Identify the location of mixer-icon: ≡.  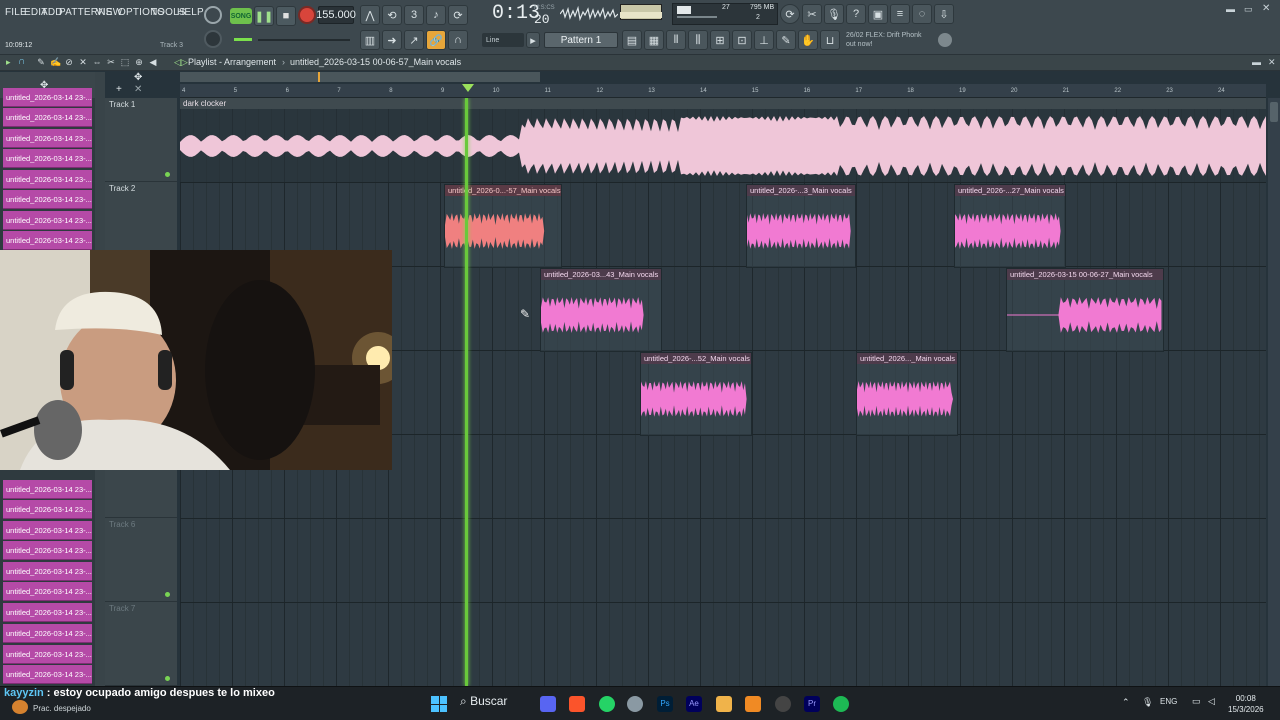
(900, 14).